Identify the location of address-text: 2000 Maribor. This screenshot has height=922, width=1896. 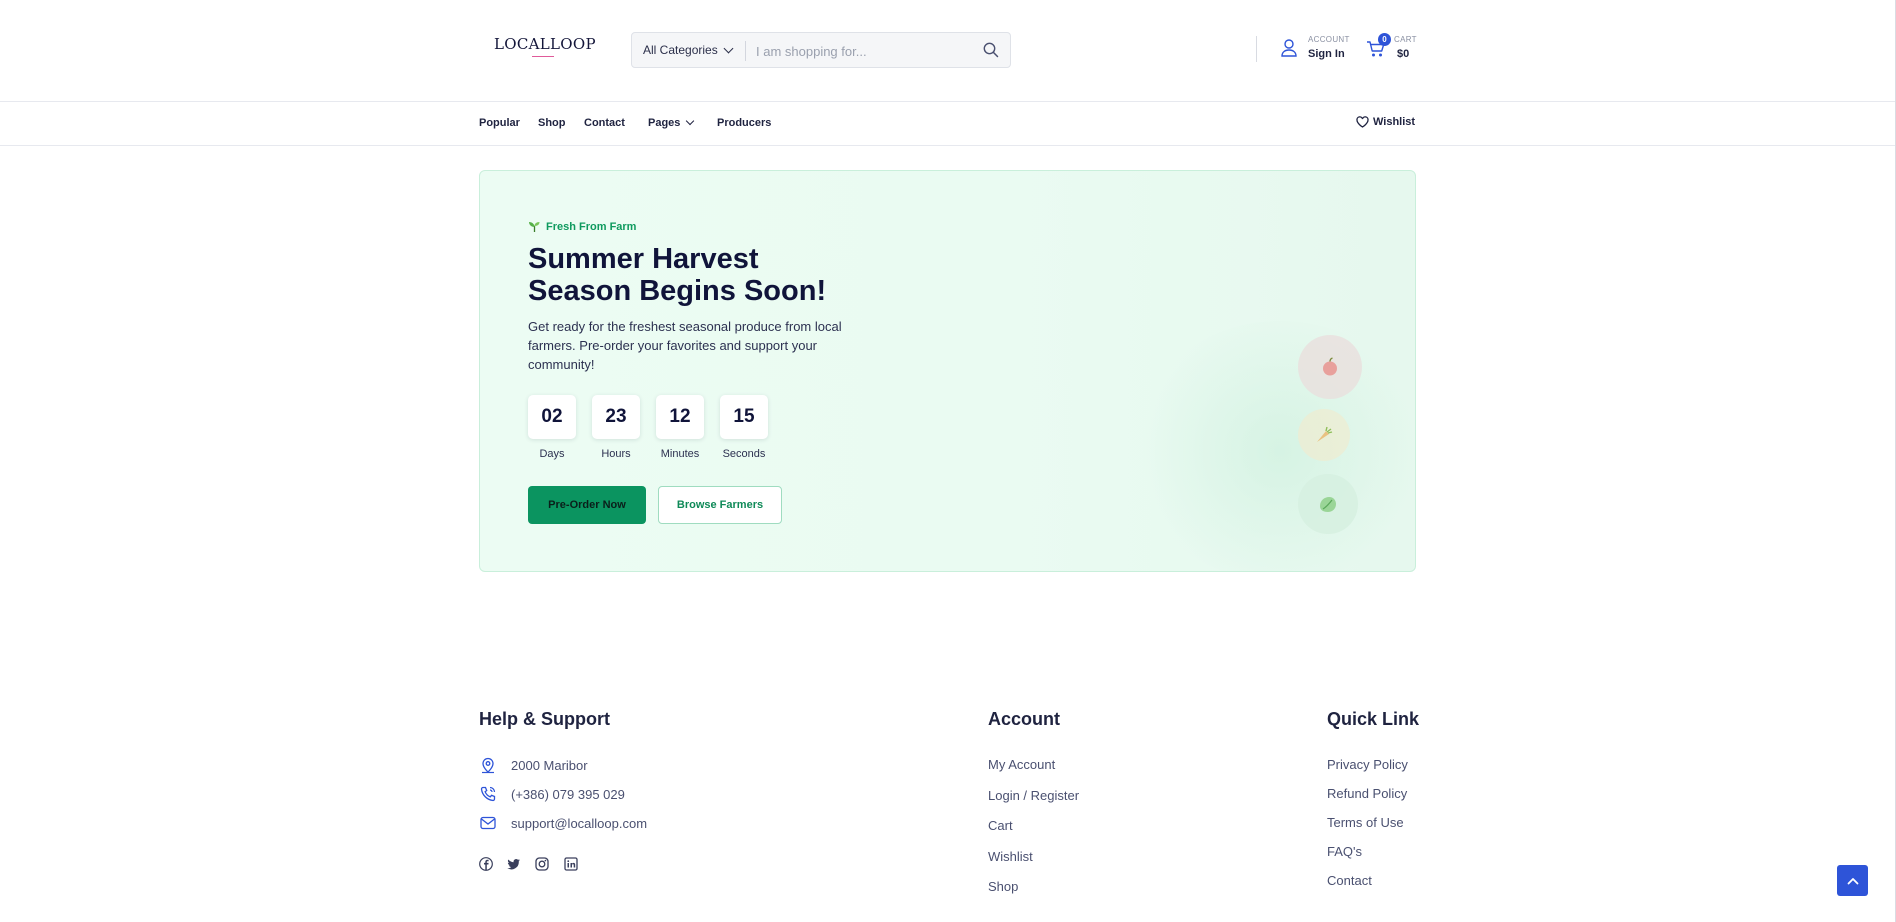
(549, 765).